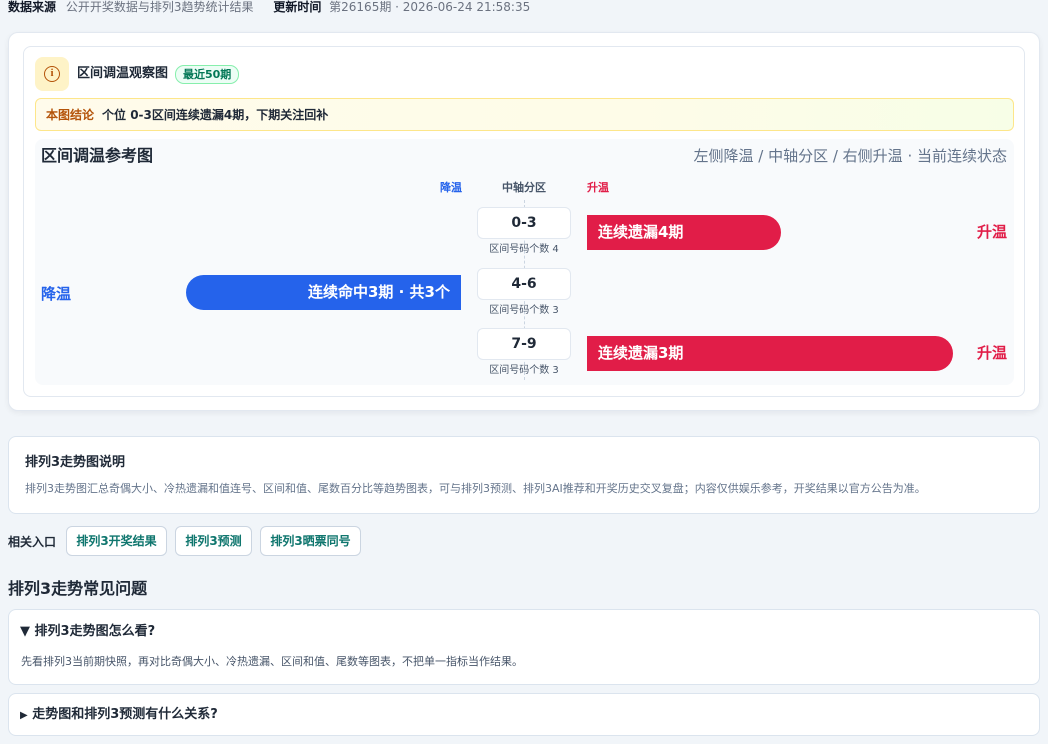 This screenshot has width=1048, height=744. I want to click on update-value: 第26165期 · 2026-06-24 21:58:35, so click(430, 7).